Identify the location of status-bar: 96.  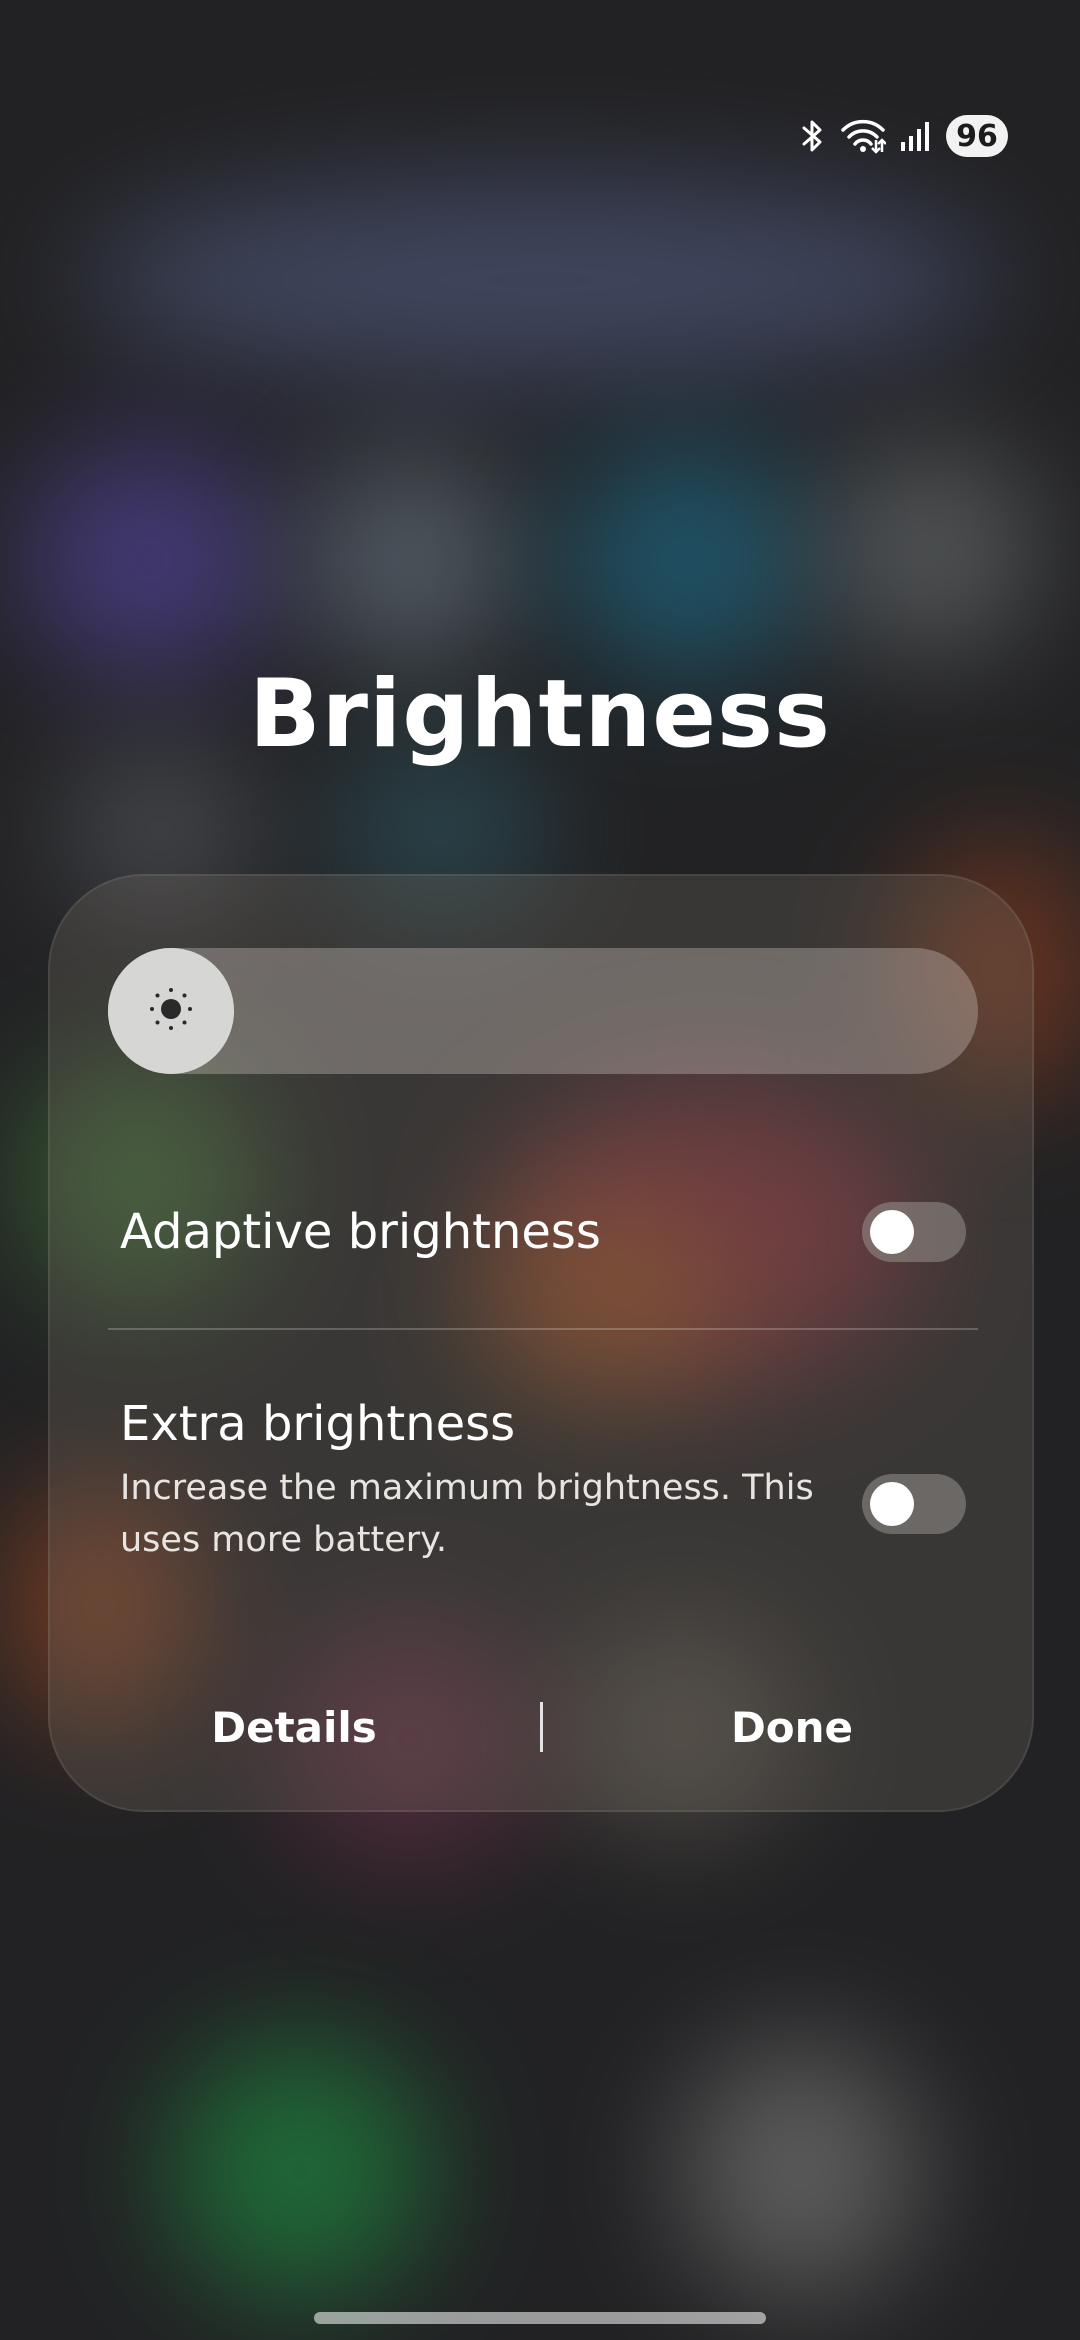
(904, 136).